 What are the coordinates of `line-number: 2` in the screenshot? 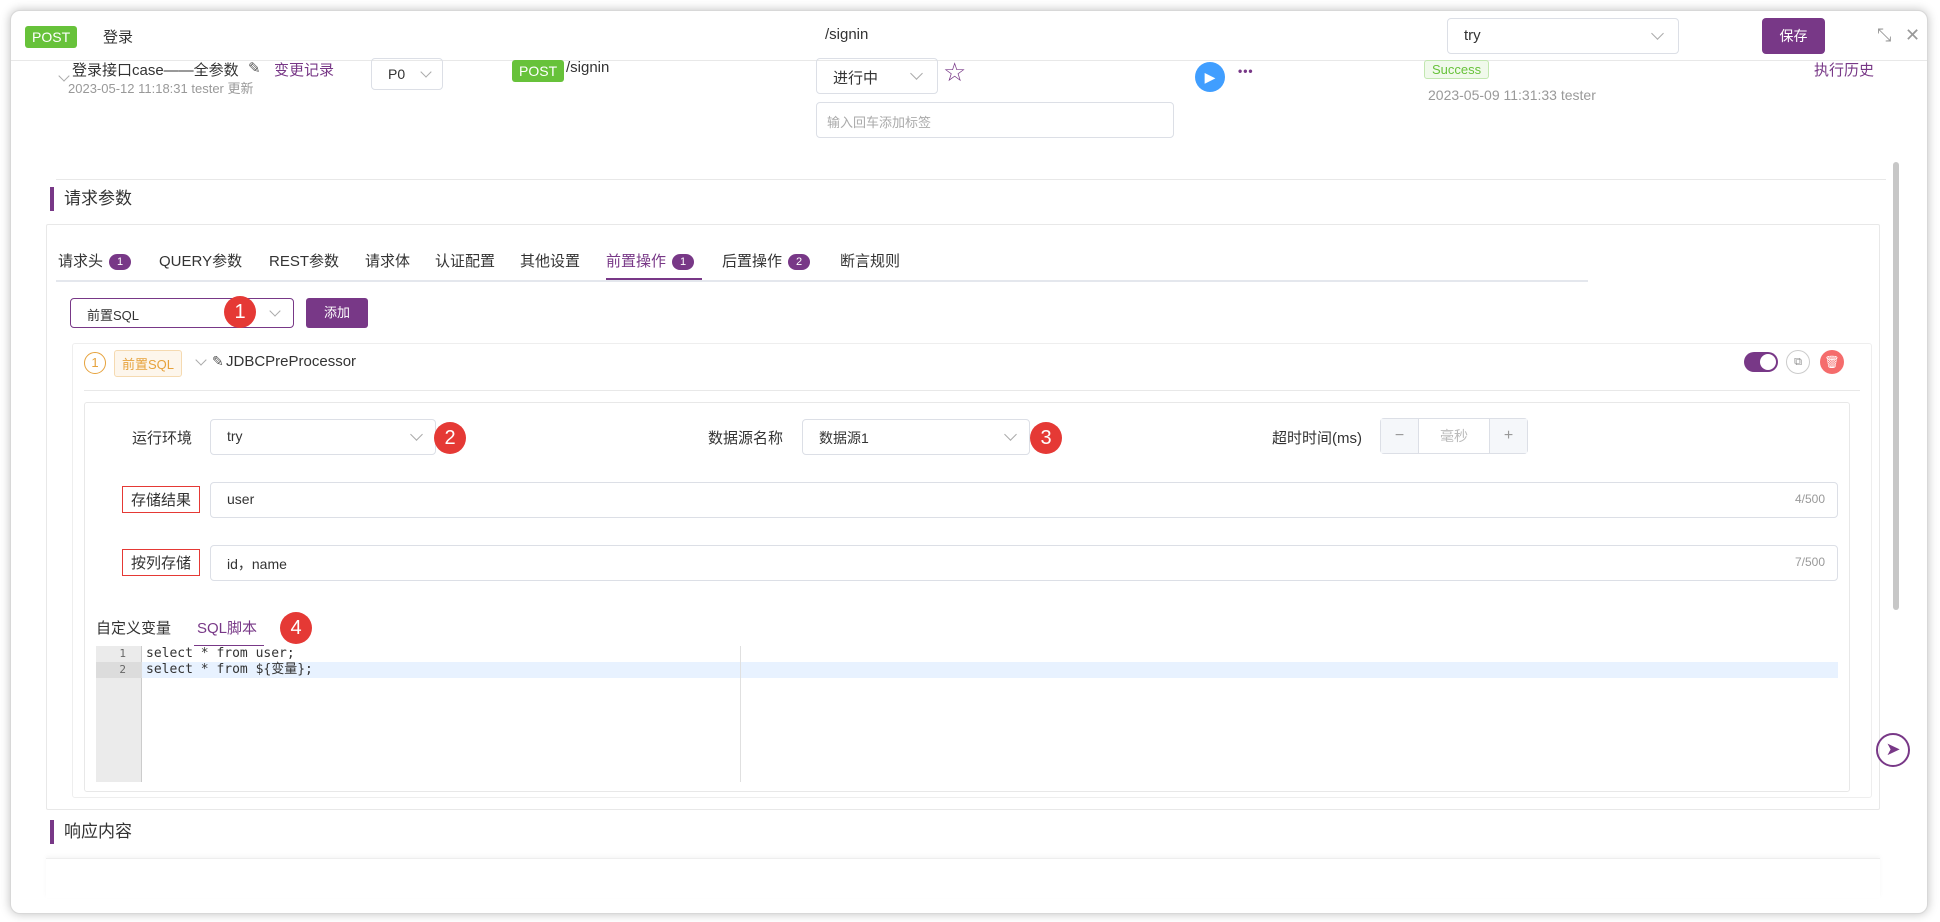 It's located at (122, 669).